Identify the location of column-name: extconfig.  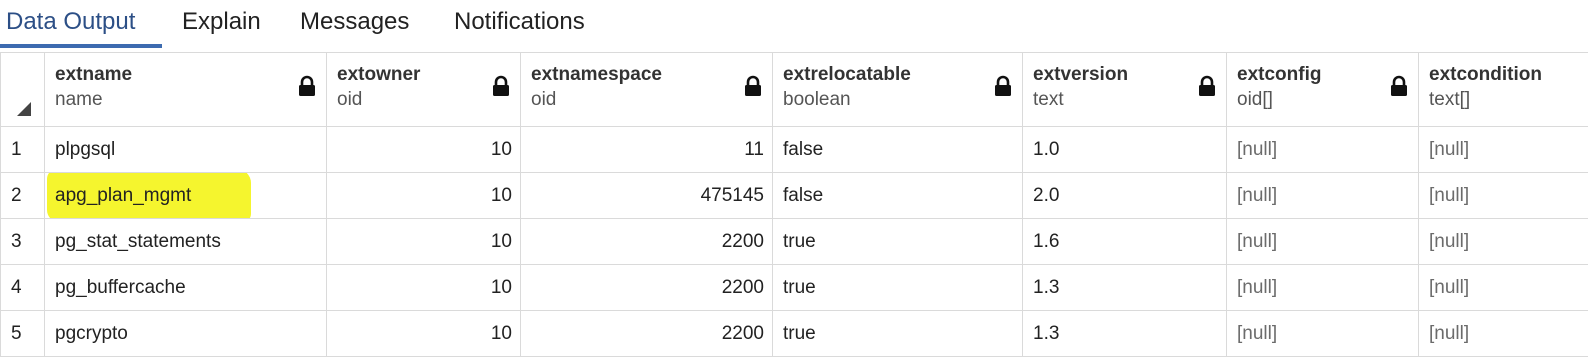
(1279, 74).